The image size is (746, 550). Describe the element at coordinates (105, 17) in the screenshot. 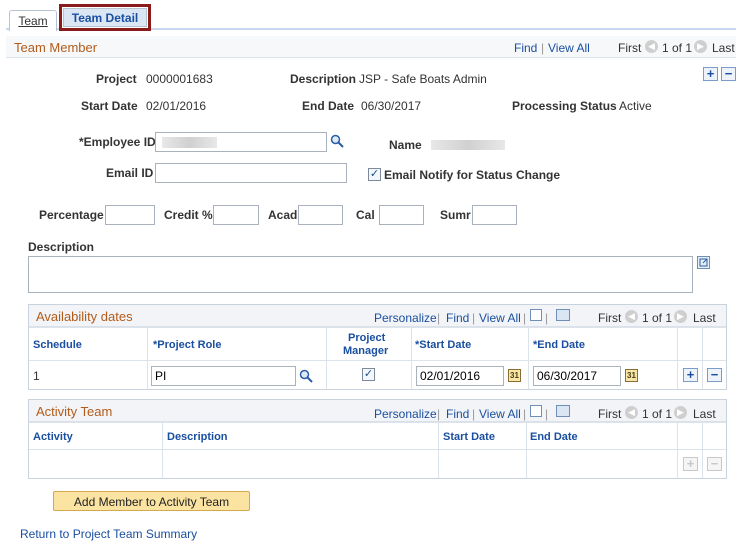

I see `tab-team-detail: Team Detail` at that location.